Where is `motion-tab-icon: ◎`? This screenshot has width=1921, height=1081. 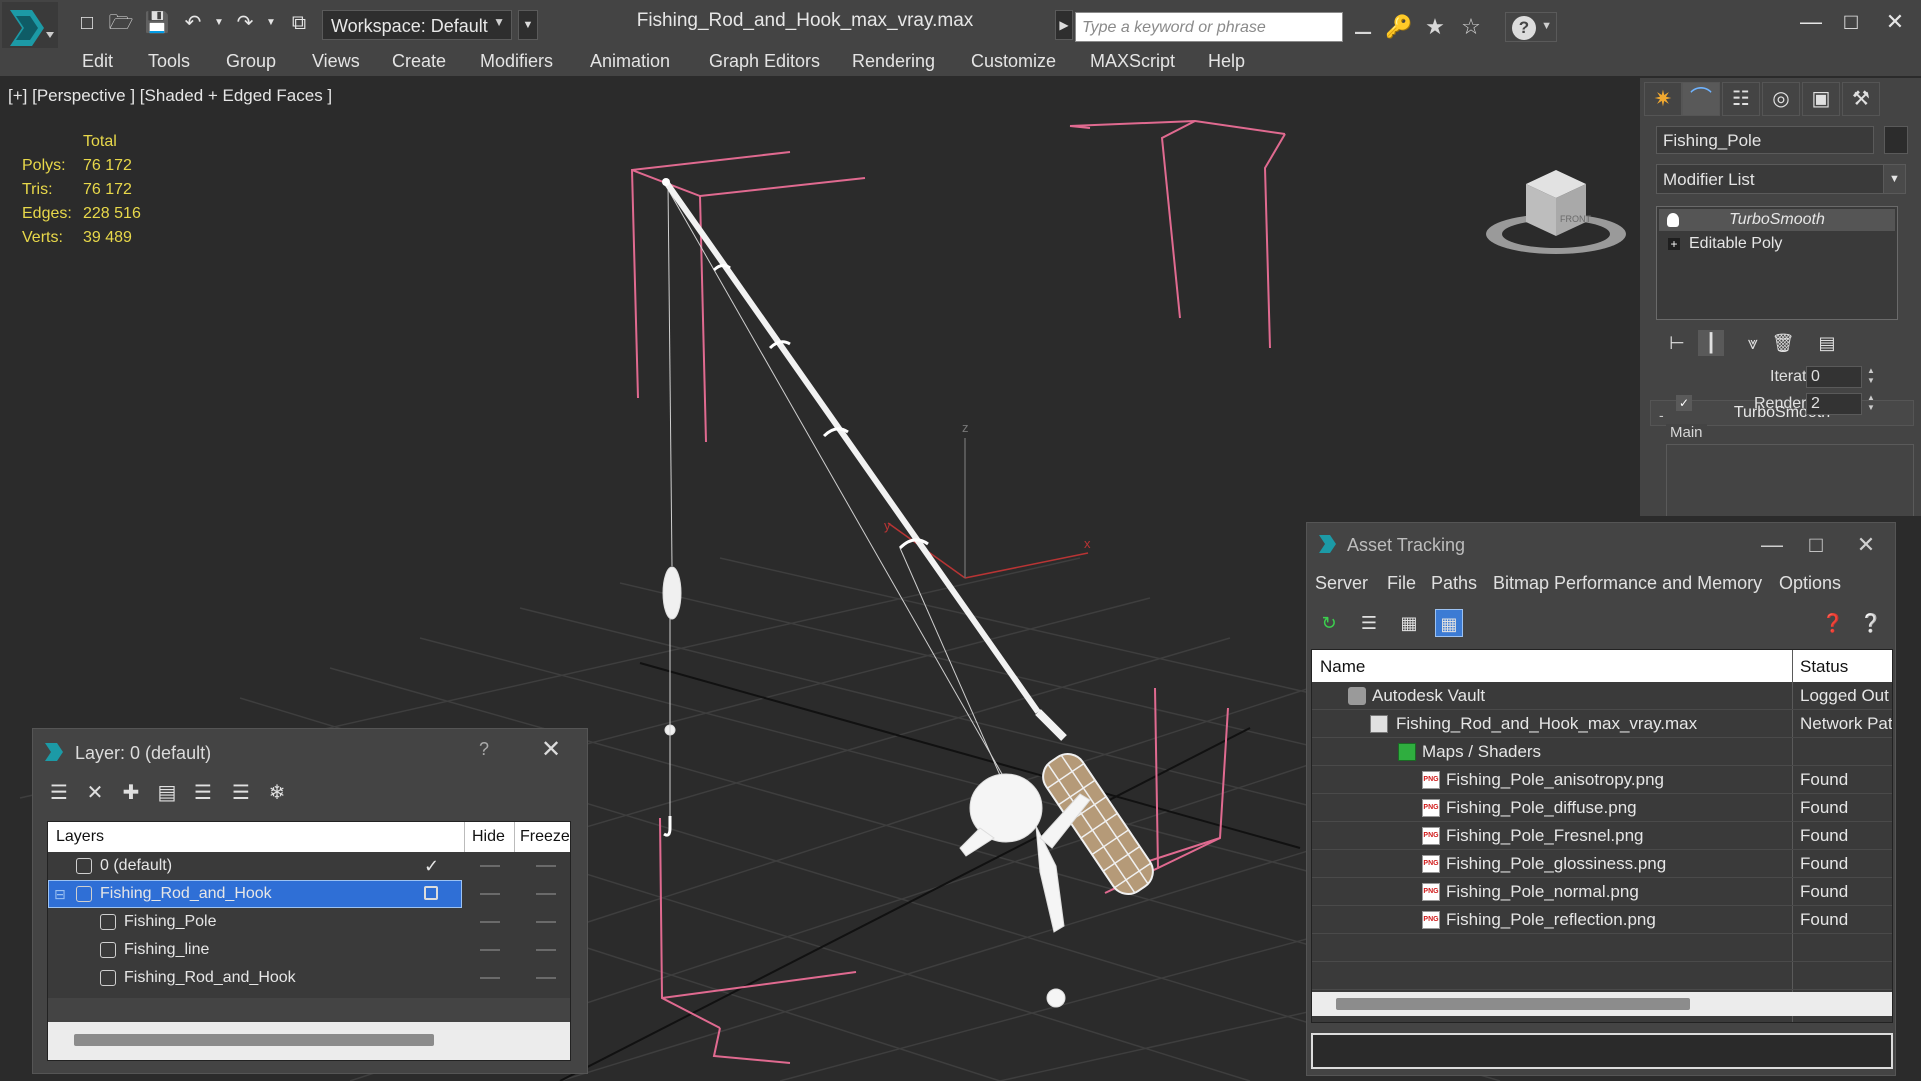 motion-tab-icon: ◎ is located at coordinates (1781, 99).